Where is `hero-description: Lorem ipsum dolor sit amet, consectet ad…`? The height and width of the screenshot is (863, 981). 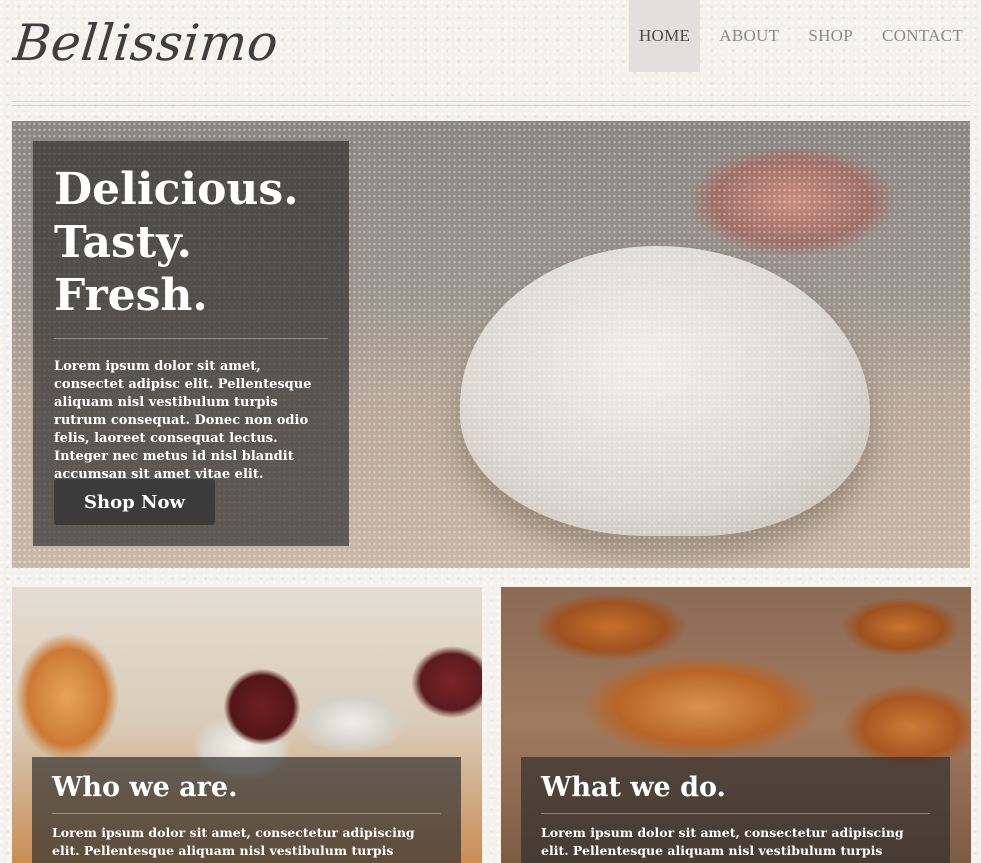
hero-description: Lorem ipsum dolor sit amet, consectet ad… is located at coordinates (183, 420).